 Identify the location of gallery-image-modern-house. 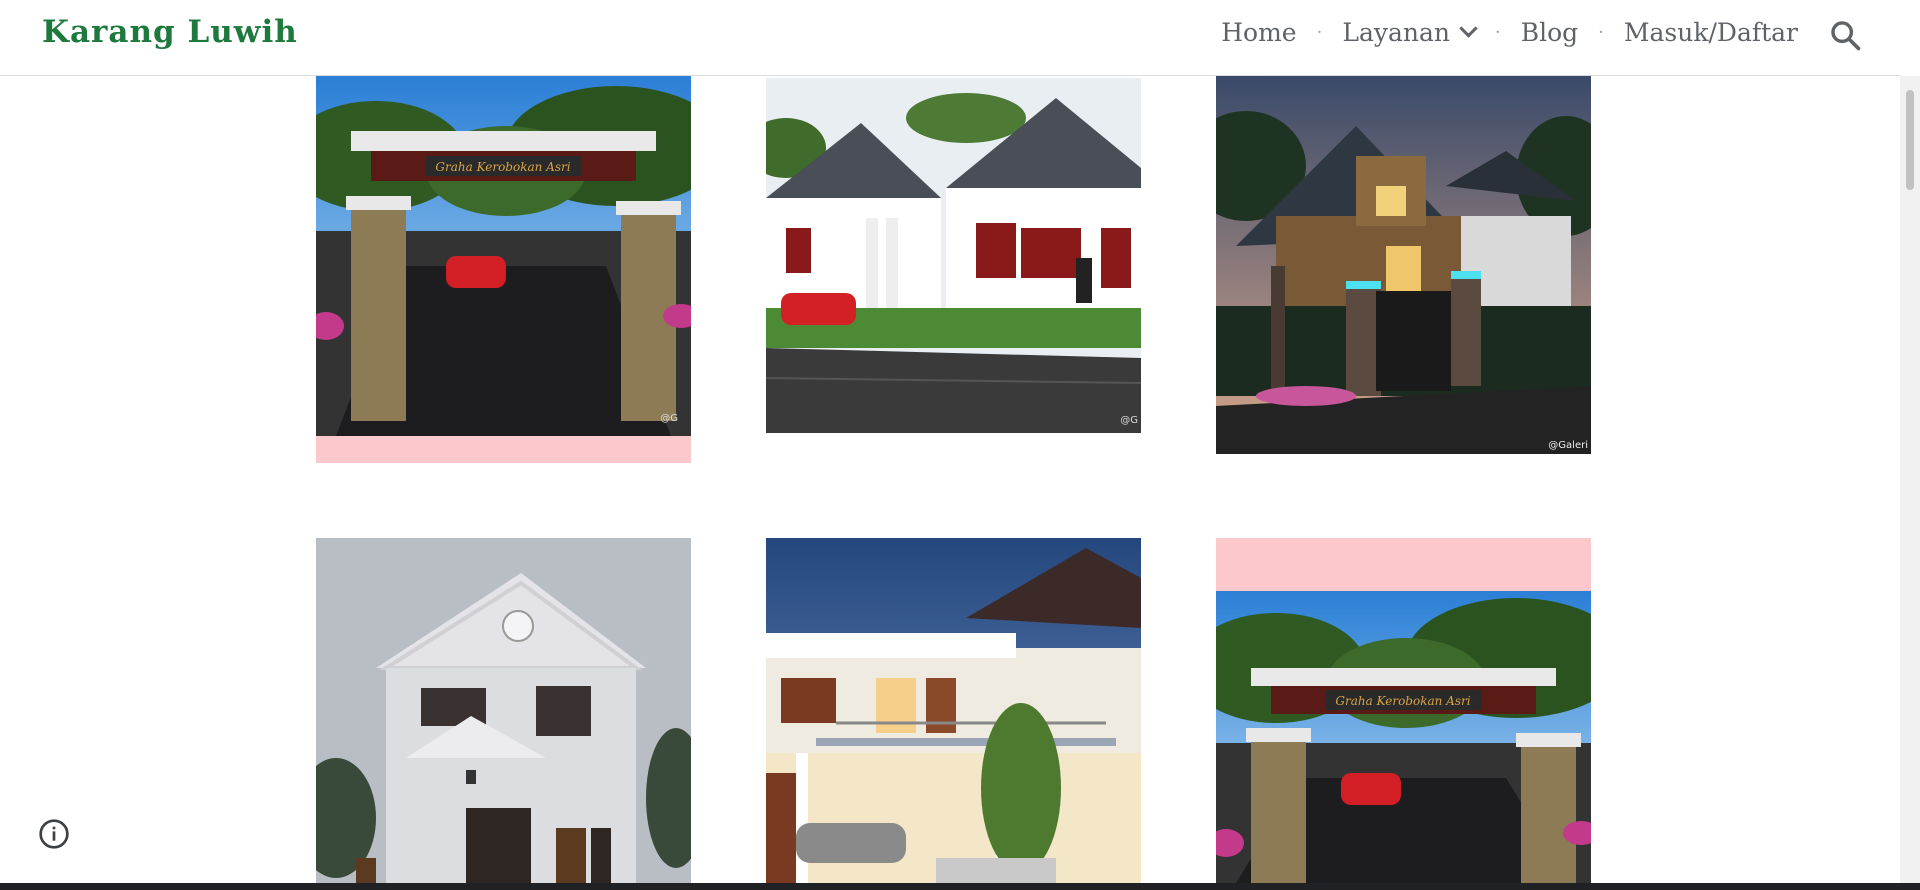
(953, 710).